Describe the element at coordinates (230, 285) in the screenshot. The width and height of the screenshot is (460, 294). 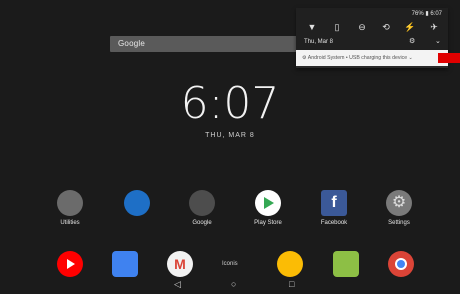
I see `navigation-bar: ◁ ○ □` at that location.